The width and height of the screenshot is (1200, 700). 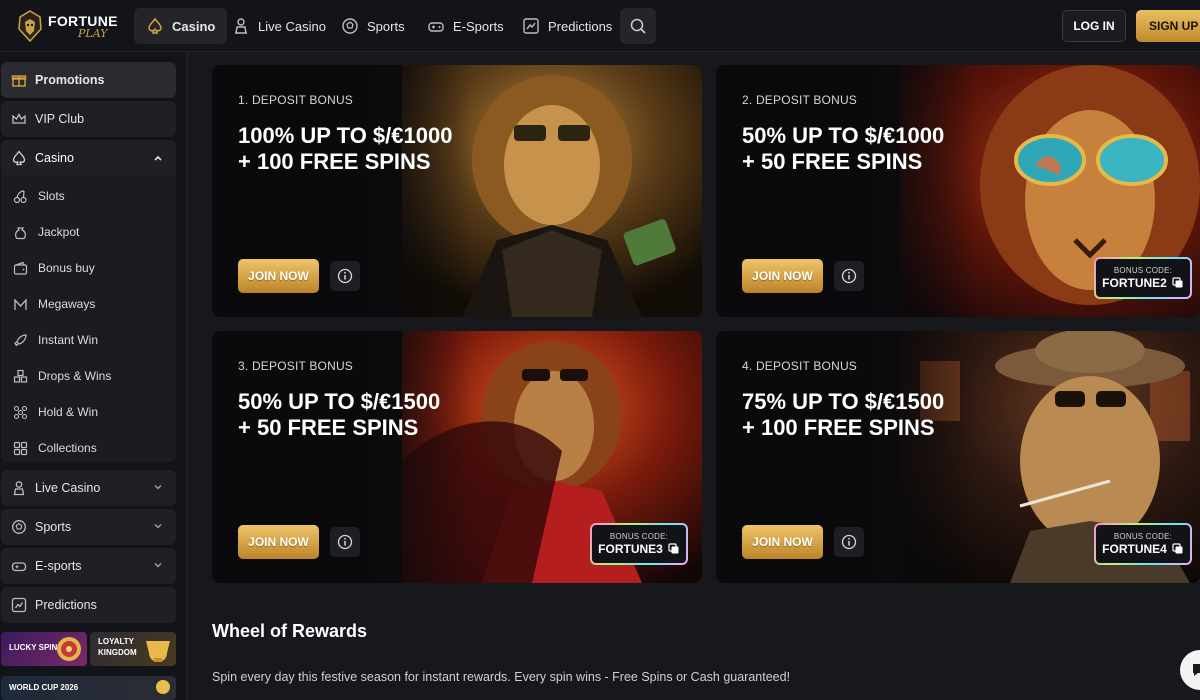 What do you see at coordinates (20, 376) in the screenshot?
I see `boxes-icon` at bounding box center [20, 376].